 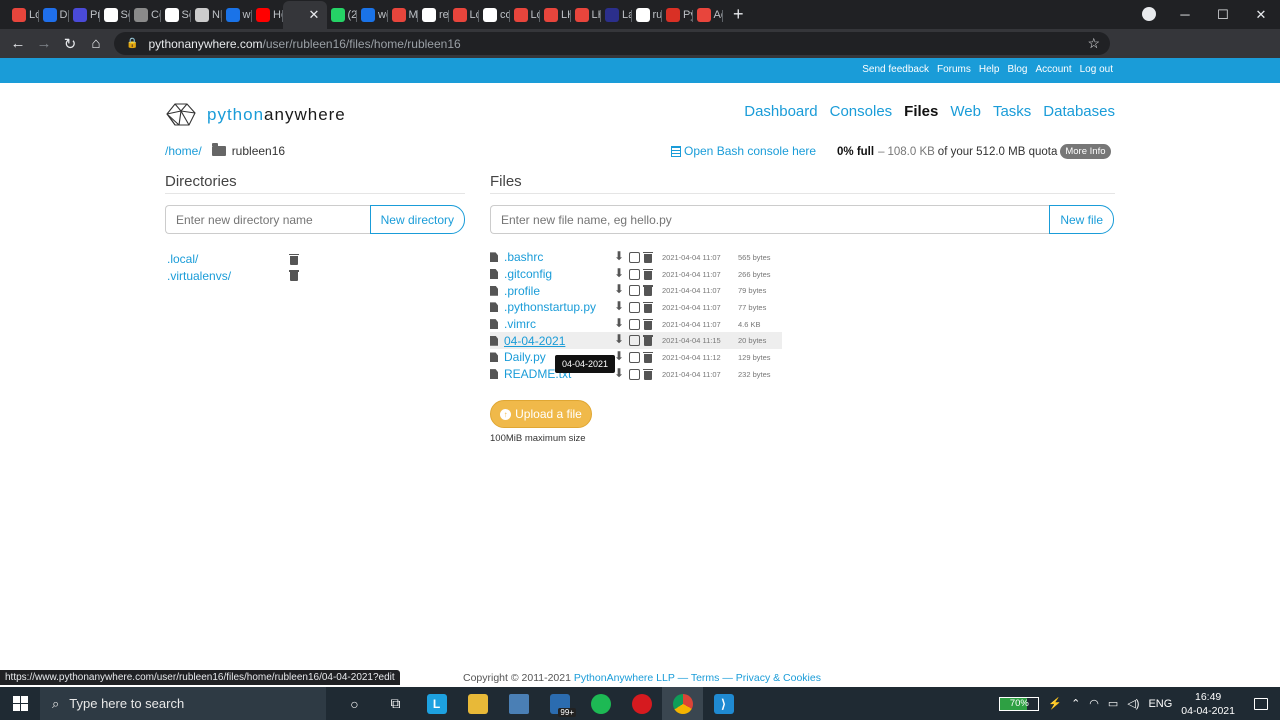 What do you see at coordinates (518, 703) in the screenshot?
I see `app-store-icon` at bounding box center [518, 703].